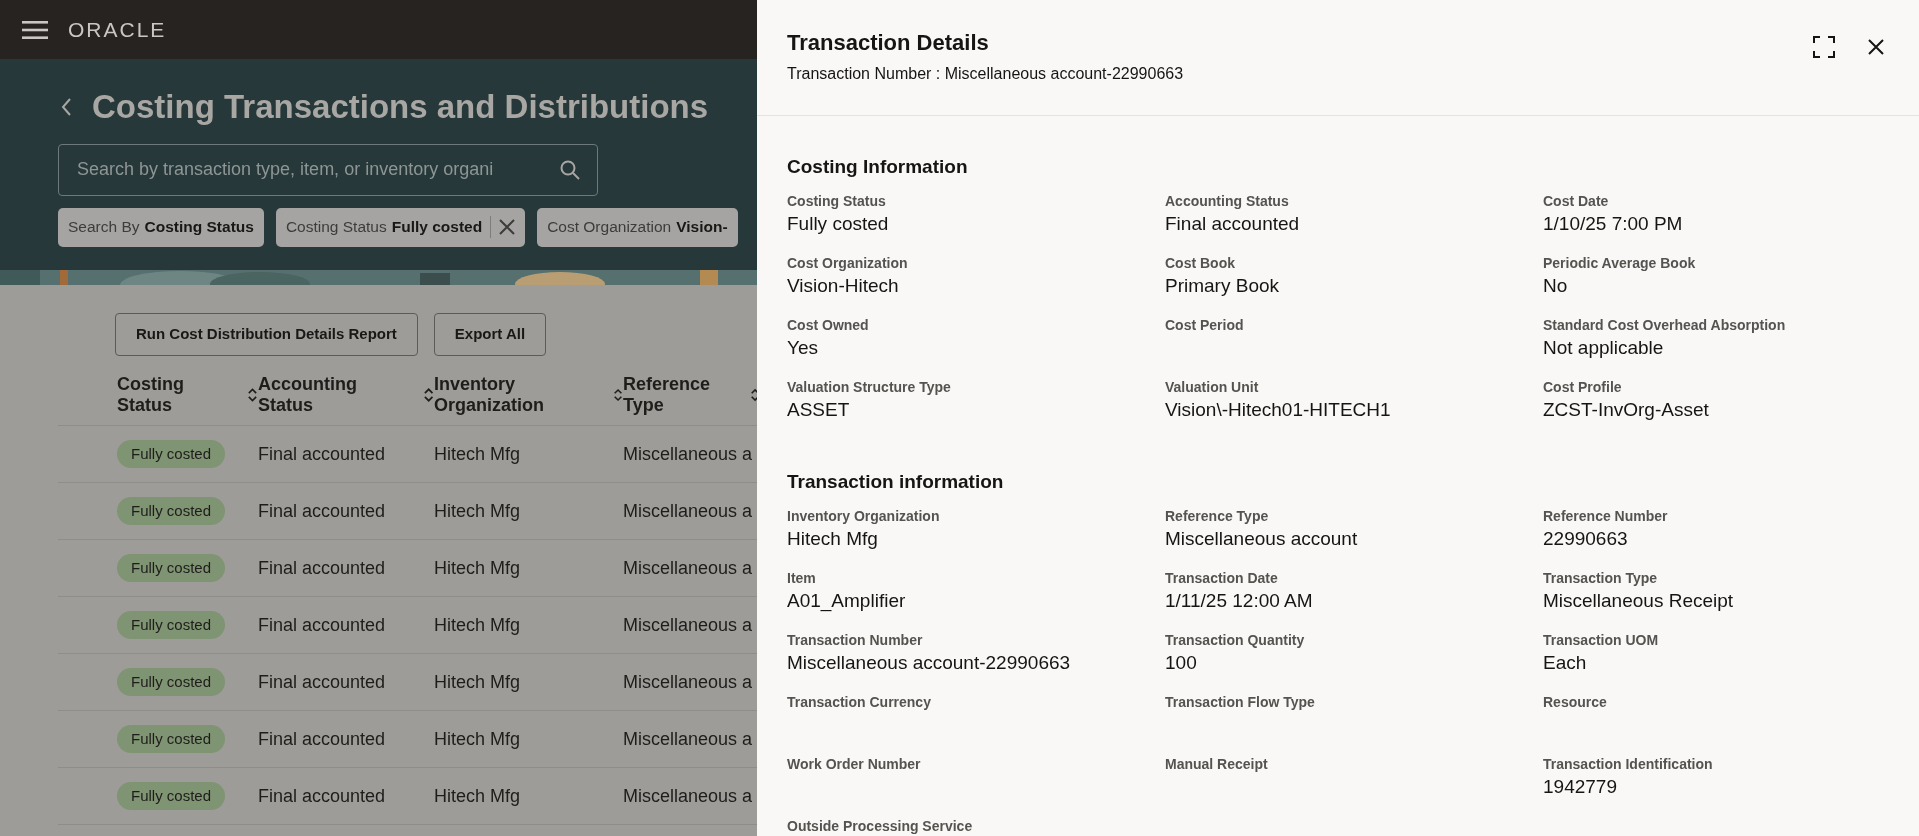  What do you see at coordinates (1212, 387) in the screenshot?
I see `field-label: Valuation Unit` at bounding box center [1212, 387].